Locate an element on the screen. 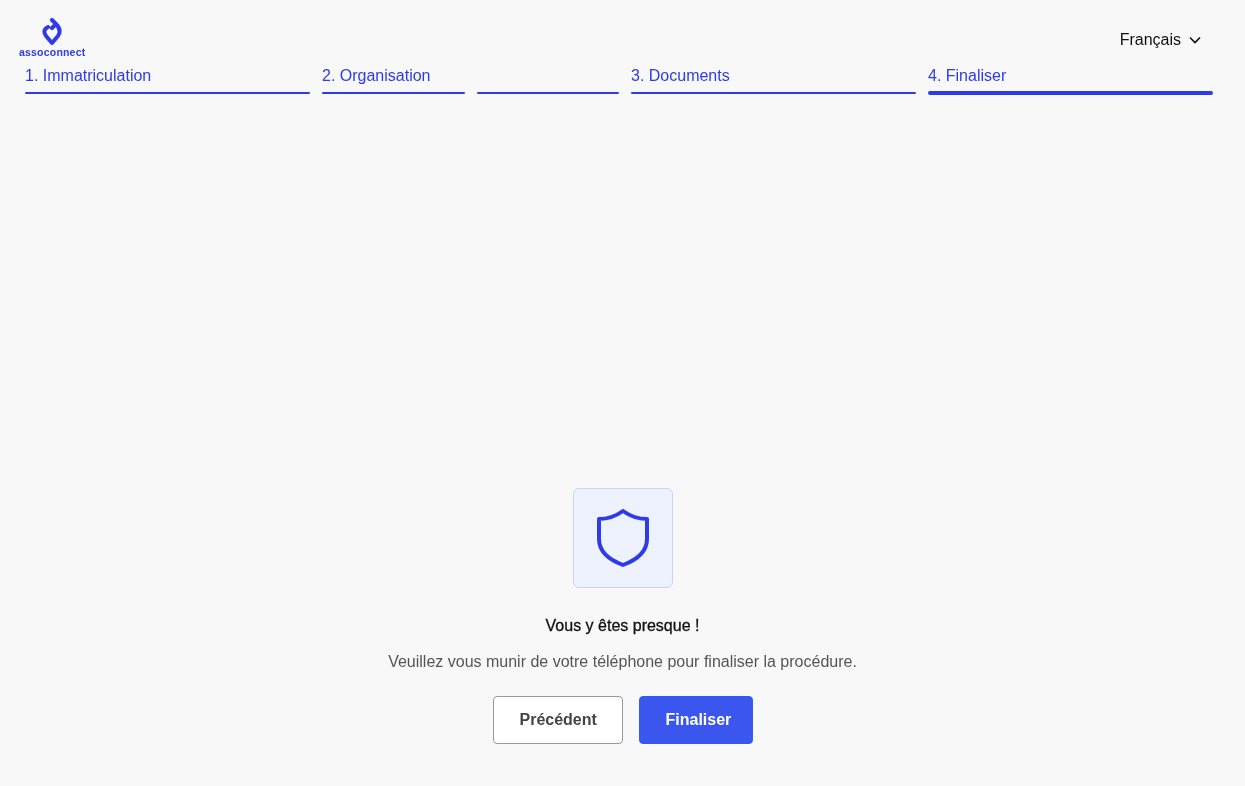  language-select: Français is located at coordinates (1160, 40).